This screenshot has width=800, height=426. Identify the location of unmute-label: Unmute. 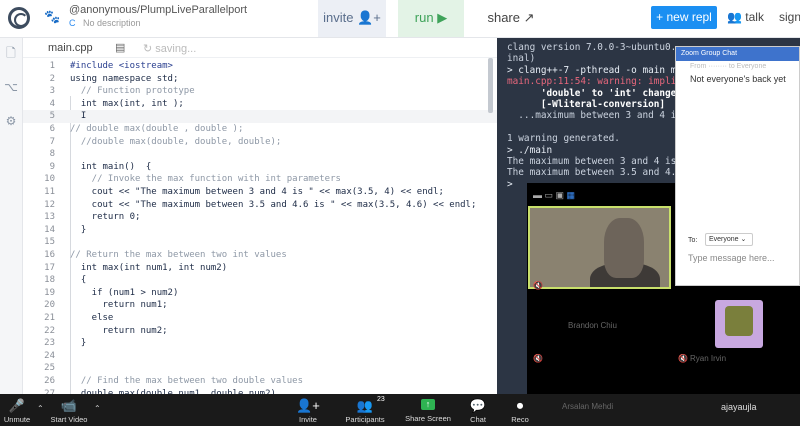
(17, 419).